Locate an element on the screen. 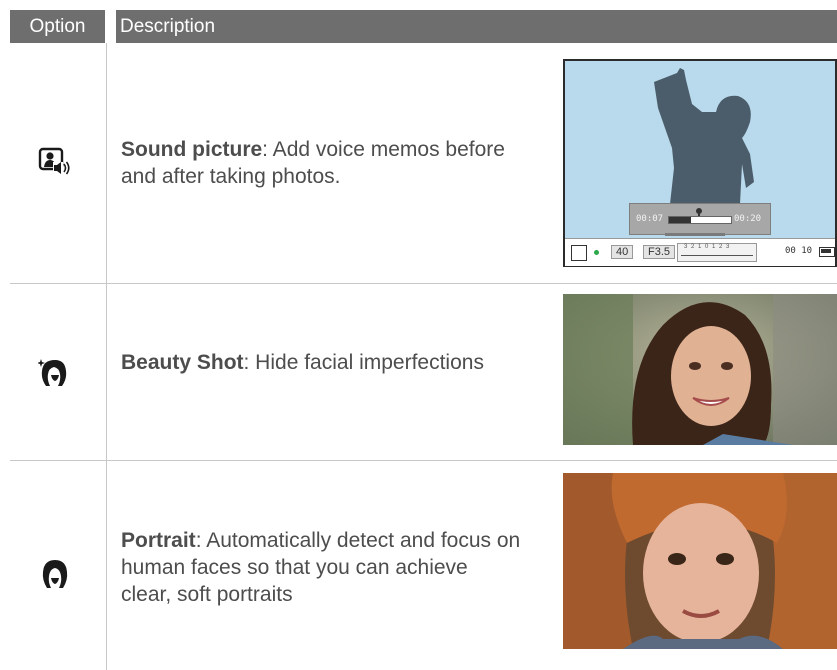 This screenshot has height=670, width=837. audio-progress-bar is located at coordinates (700, 220).